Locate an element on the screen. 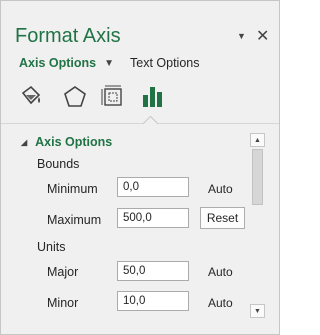  size-properties-icon is located at coordinates (113, 97).